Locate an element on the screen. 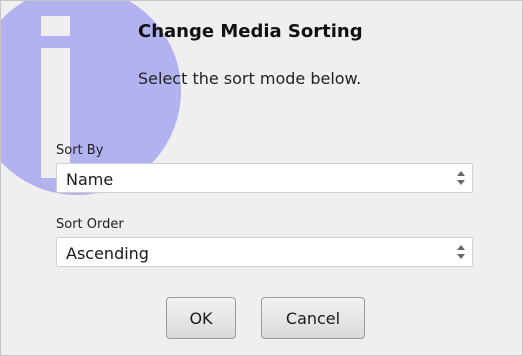  sort-order-value: Ascending is located at coordinates (107, 253).